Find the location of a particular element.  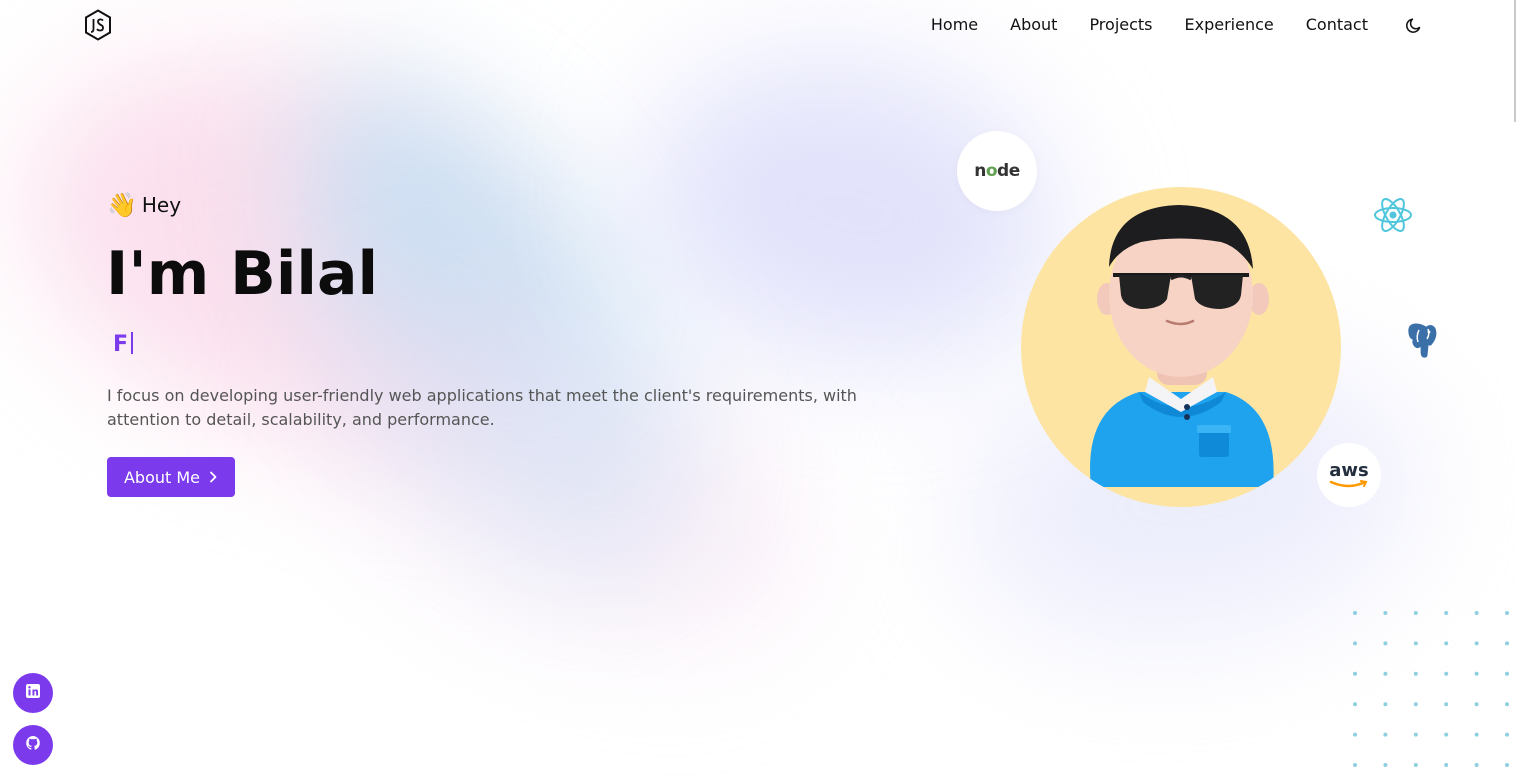

aws-logo-text: aws is located at coordinates (1349, 470).